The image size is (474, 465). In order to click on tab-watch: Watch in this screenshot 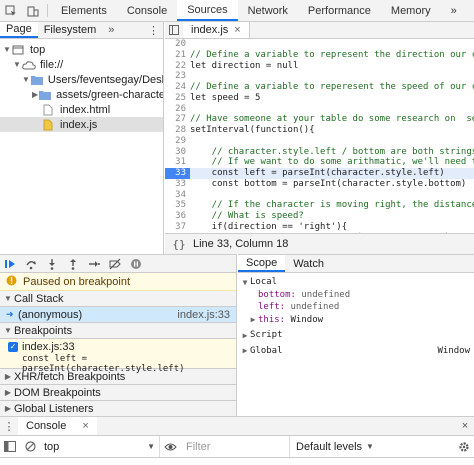, I will do `click(308, 263)`.